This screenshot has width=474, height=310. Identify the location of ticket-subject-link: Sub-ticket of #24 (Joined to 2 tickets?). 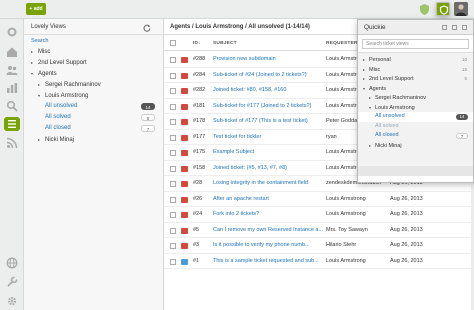
(268, 75).